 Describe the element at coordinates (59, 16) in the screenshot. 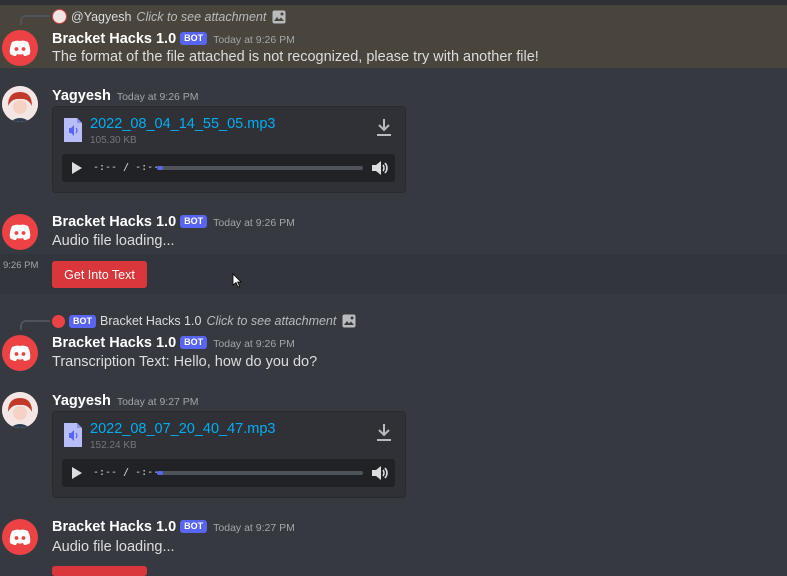

I see `yagyesh-mini-avatar` at that location.